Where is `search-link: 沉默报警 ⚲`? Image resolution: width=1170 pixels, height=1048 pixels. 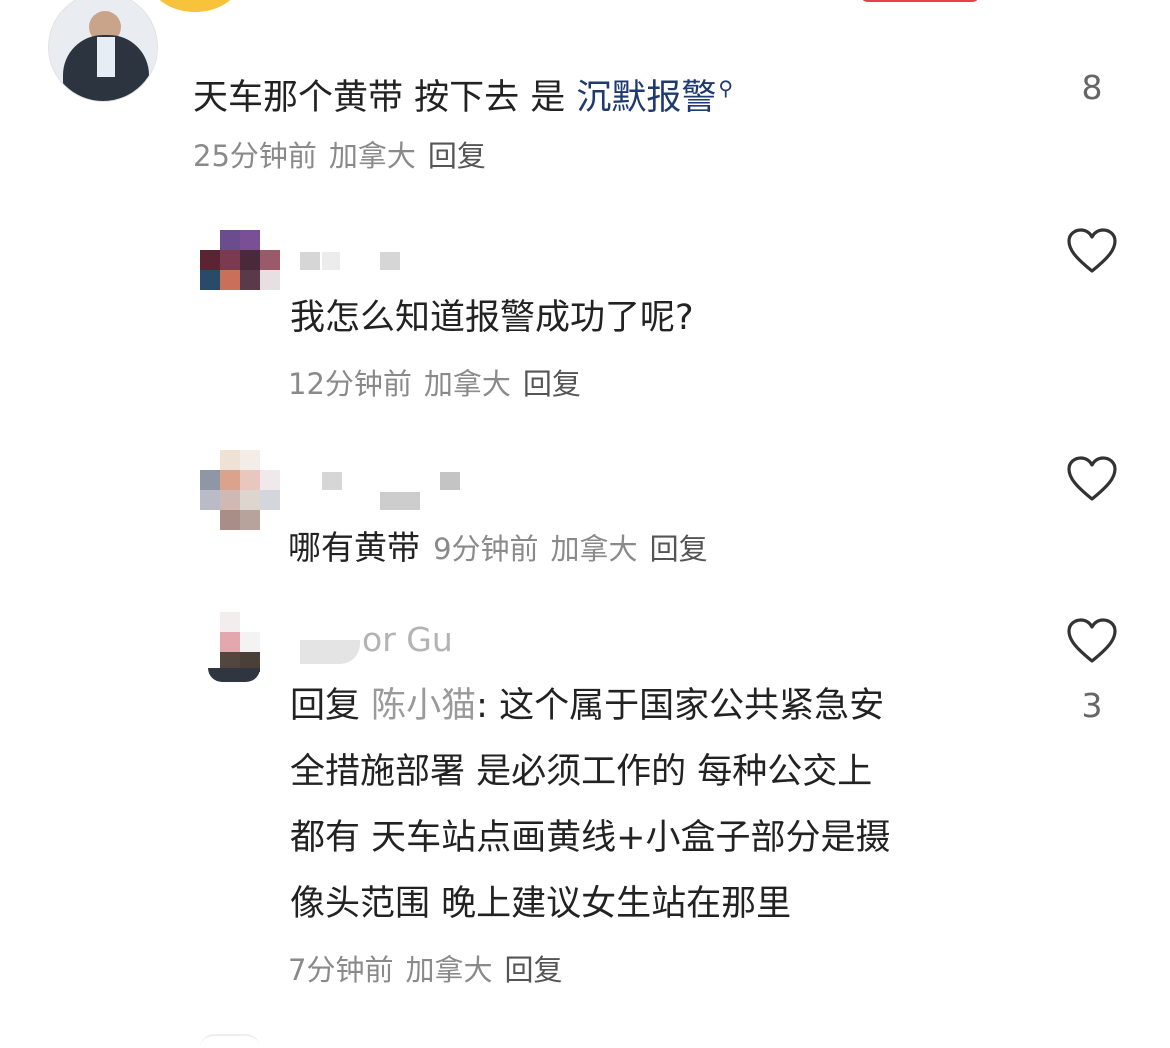 search-link: 沉默报警 ⚲ is located at coordinates (654, 97).